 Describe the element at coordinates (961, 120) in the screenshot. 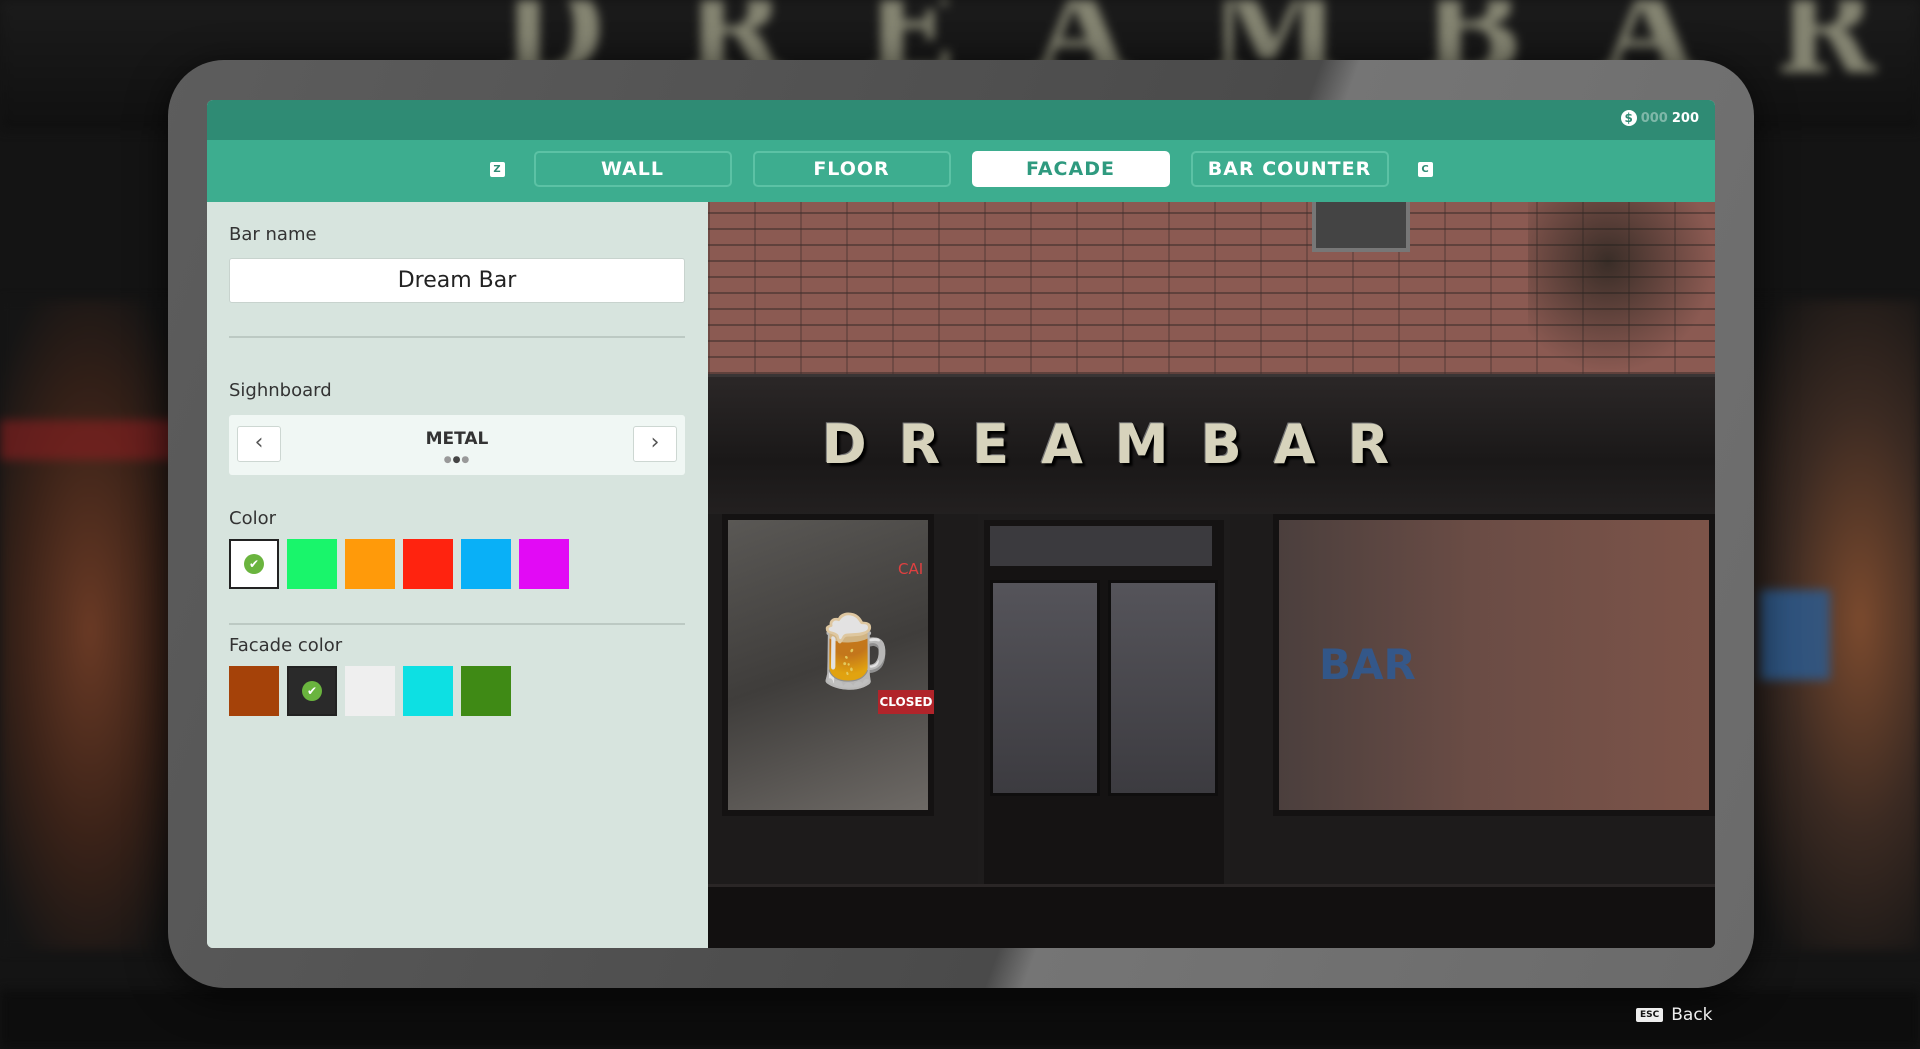

I see `top-status-bar: $ 000 200` at that location.